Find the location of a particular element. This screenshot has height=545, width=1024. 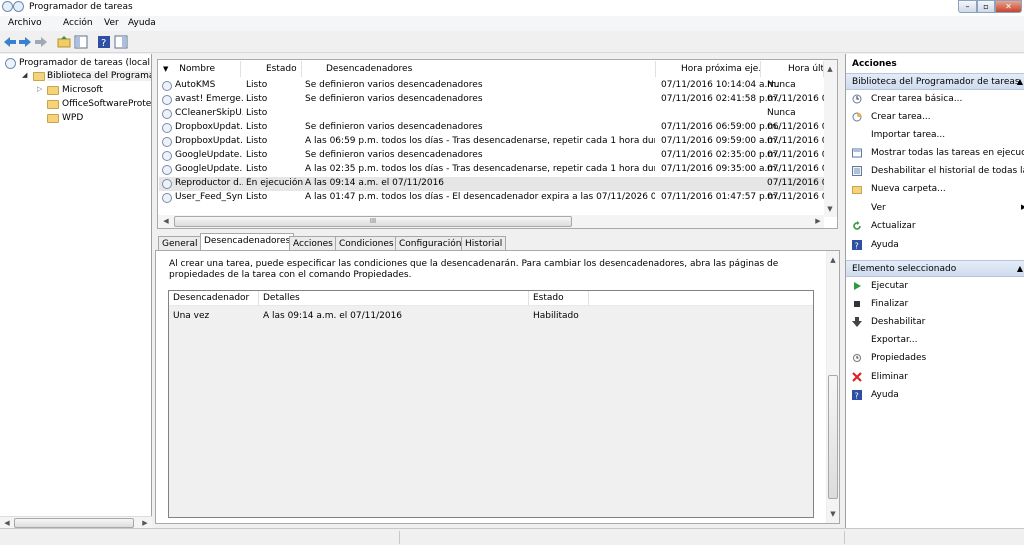

close-button: ✕ is located at coordinates (1008, 6).